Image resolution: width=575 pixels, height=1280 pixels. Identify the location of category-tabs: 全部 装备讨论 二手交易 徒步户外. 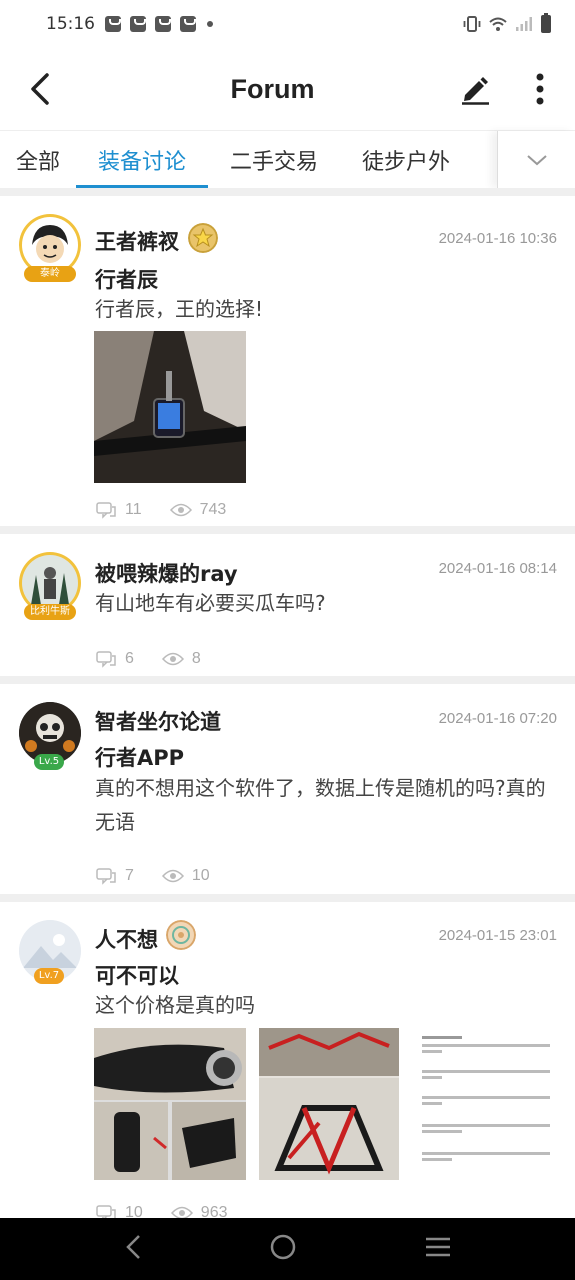
(248, 159).